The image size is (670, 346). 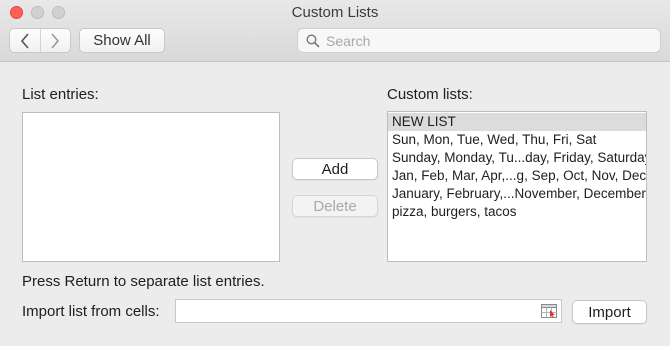 What do you see at coordinates (122, 40) in the screenshot?
I see `show-all-button: Show All` at bounding box center [122, 40].